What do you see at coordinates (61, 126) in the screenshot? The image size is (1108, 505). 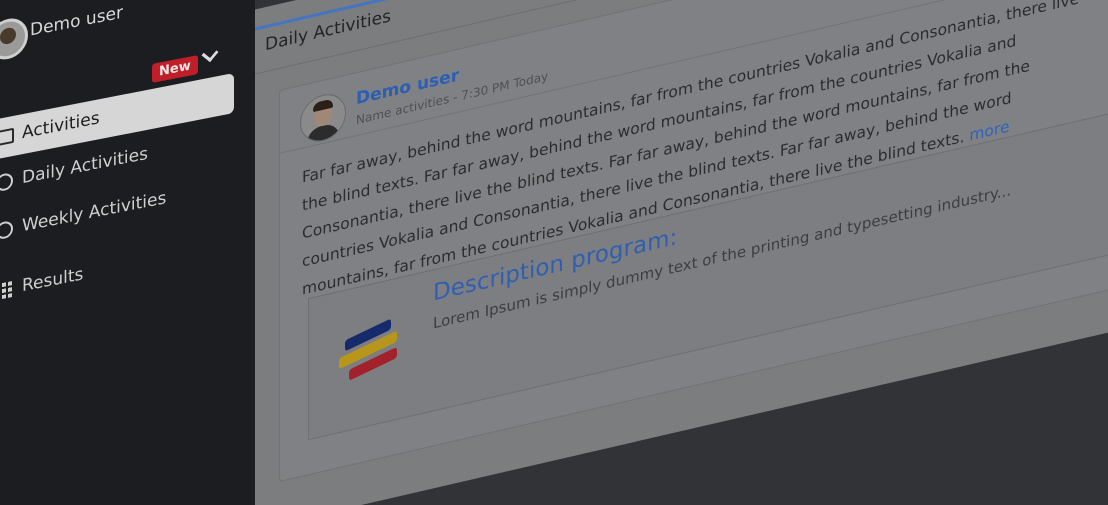 I see `sidebar-item-label: Activities` at bounding box center [61, 126].